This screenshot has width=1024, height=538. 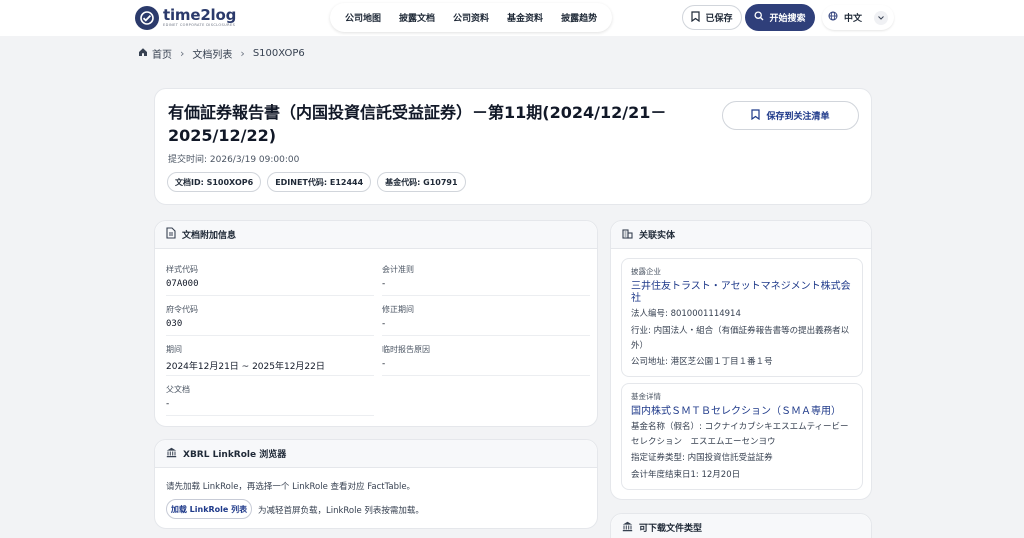 What do you see at coordinates (278, 53) in the screenshot?
I see `breadcrumb-current: S100XOP6` at bounding box center [278, 53].